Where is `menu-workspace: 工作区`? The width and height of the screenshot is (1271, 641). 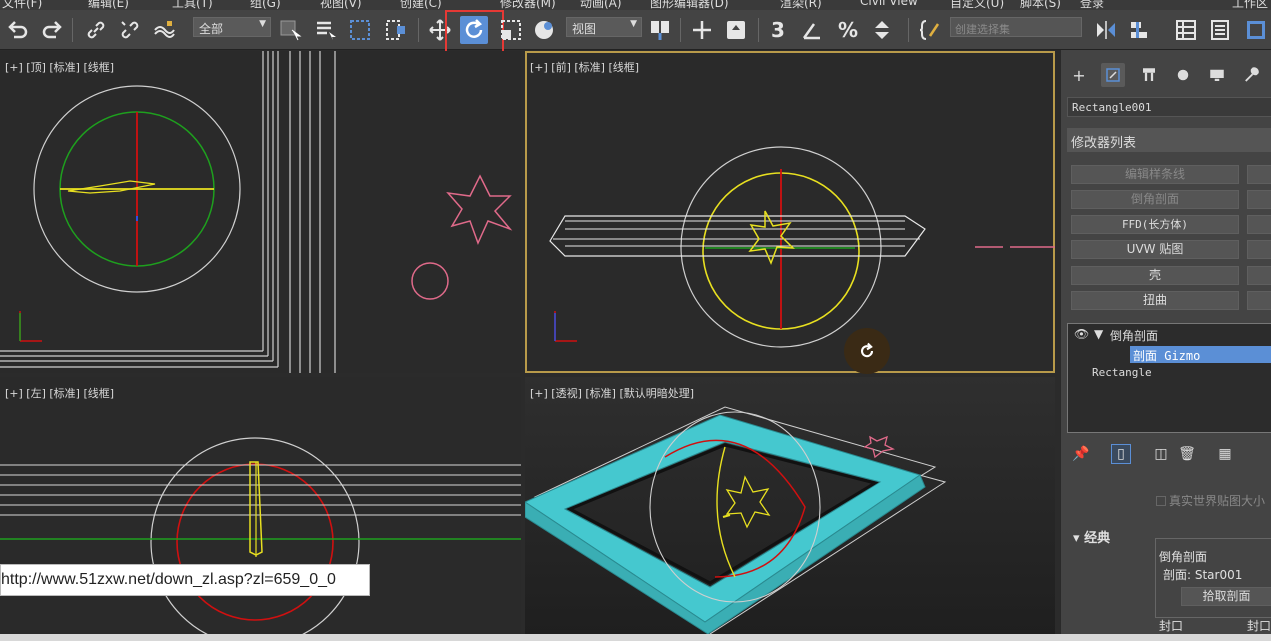
menu-workspace: 工作区 is located at coordinates (1250, 5).